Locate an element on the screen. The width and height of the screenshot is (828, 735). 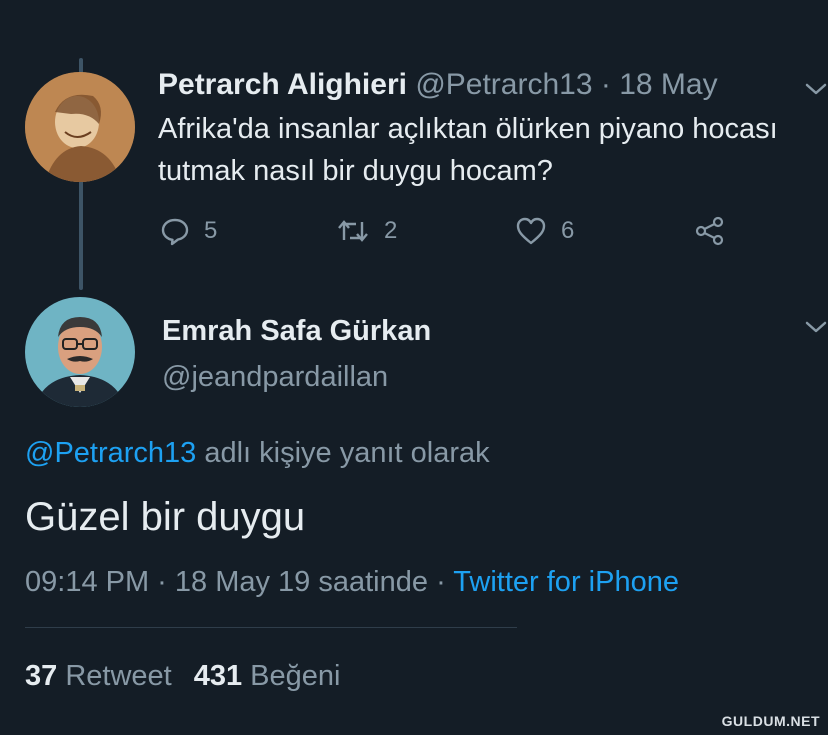
tweet2-timestamp: 09:14 PM · 18 May 19 saatinde is located at coordinates (226, 582).